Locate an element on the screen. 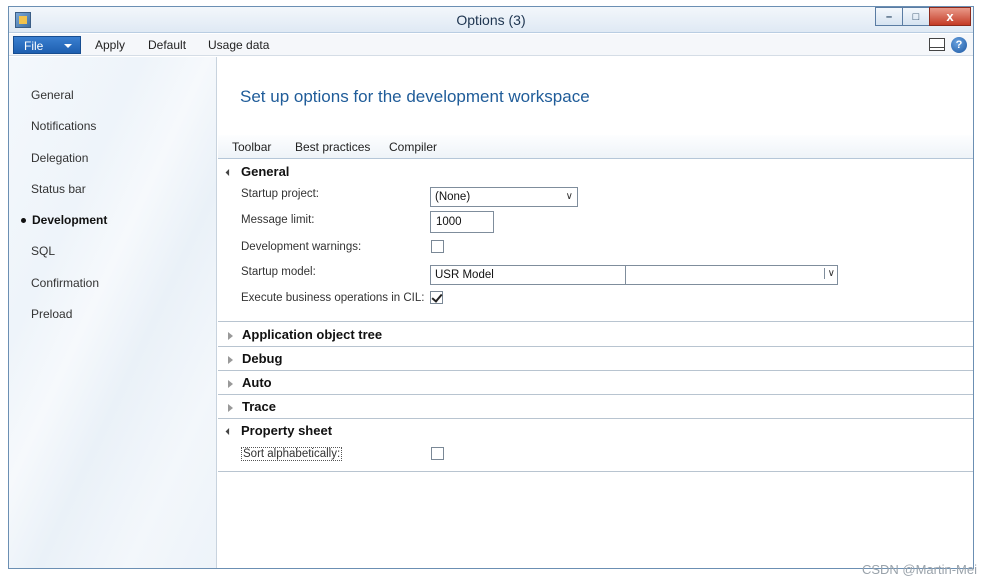 Image resolution: width=985 pixels, height=579 pixels. property-sheet-section: Property sheet Sort alphabetically: is located at coordinates (595, 445).